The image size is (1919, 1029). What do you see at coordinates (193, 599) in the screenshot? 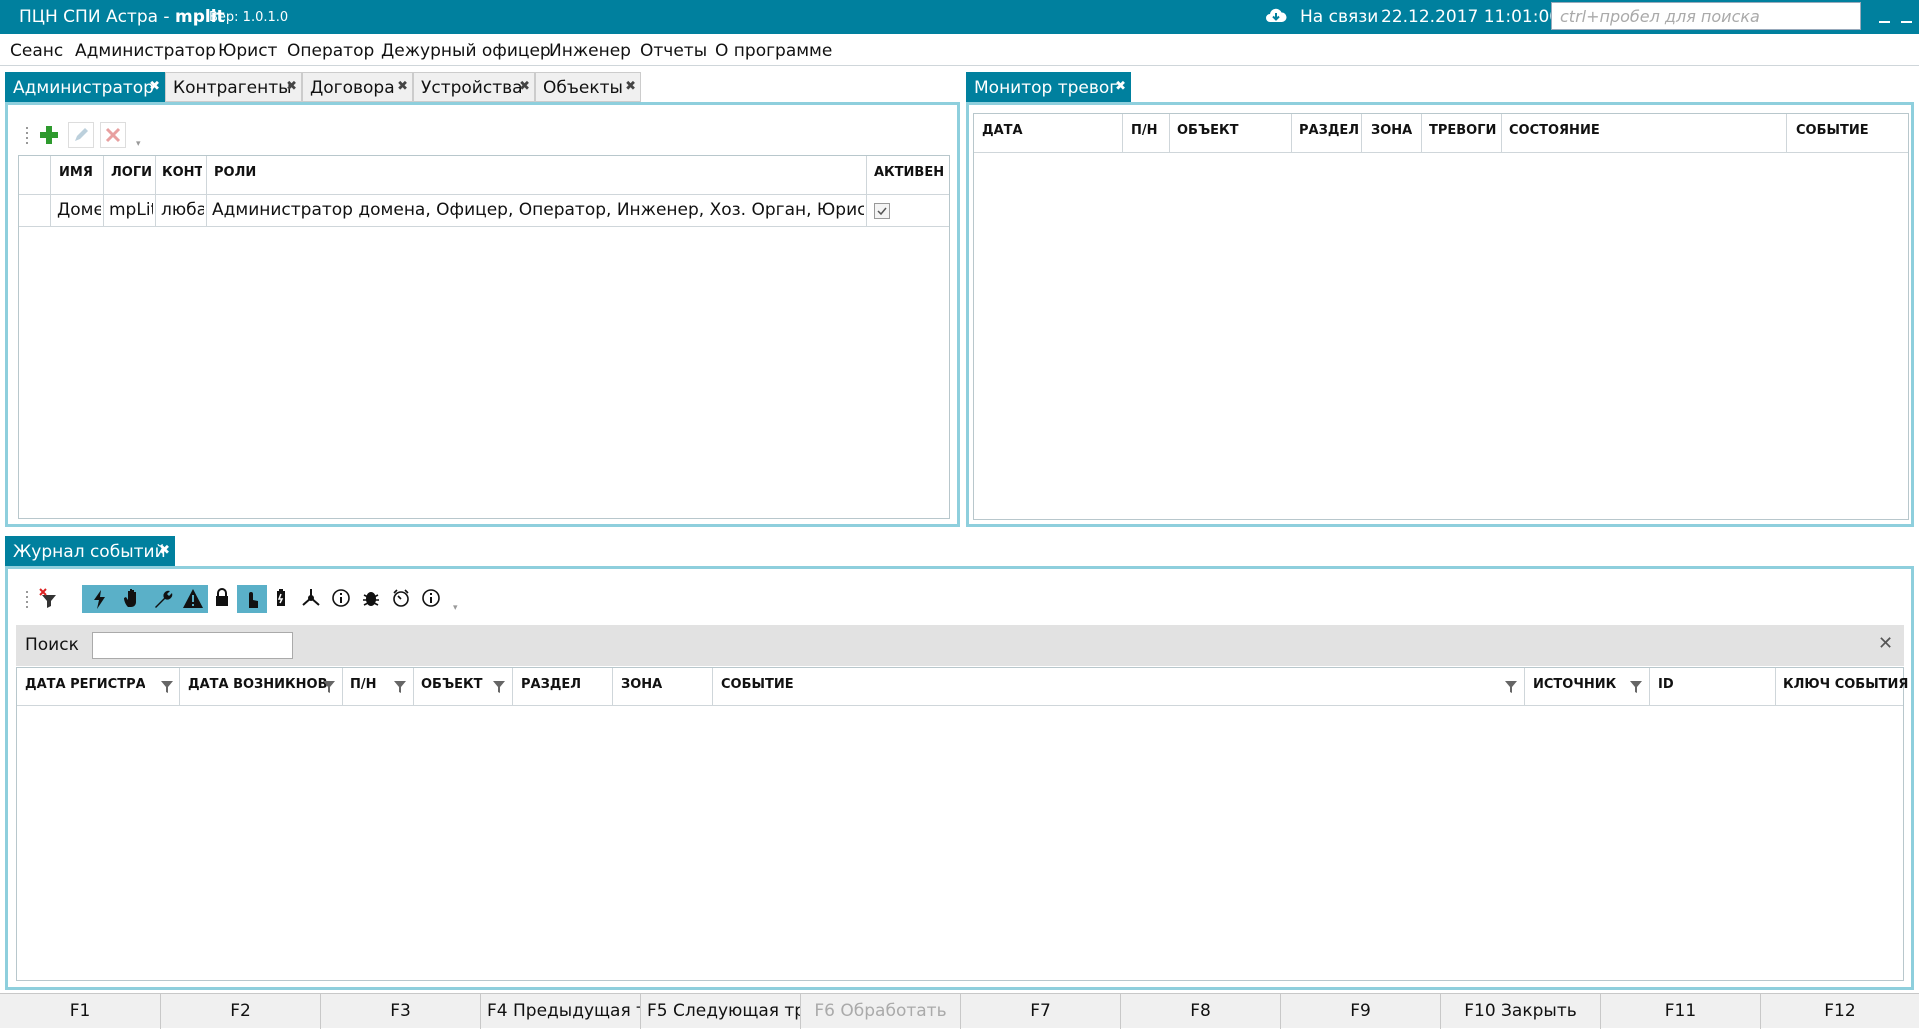
I see `warning-icon` at bounding box center [193, 599].